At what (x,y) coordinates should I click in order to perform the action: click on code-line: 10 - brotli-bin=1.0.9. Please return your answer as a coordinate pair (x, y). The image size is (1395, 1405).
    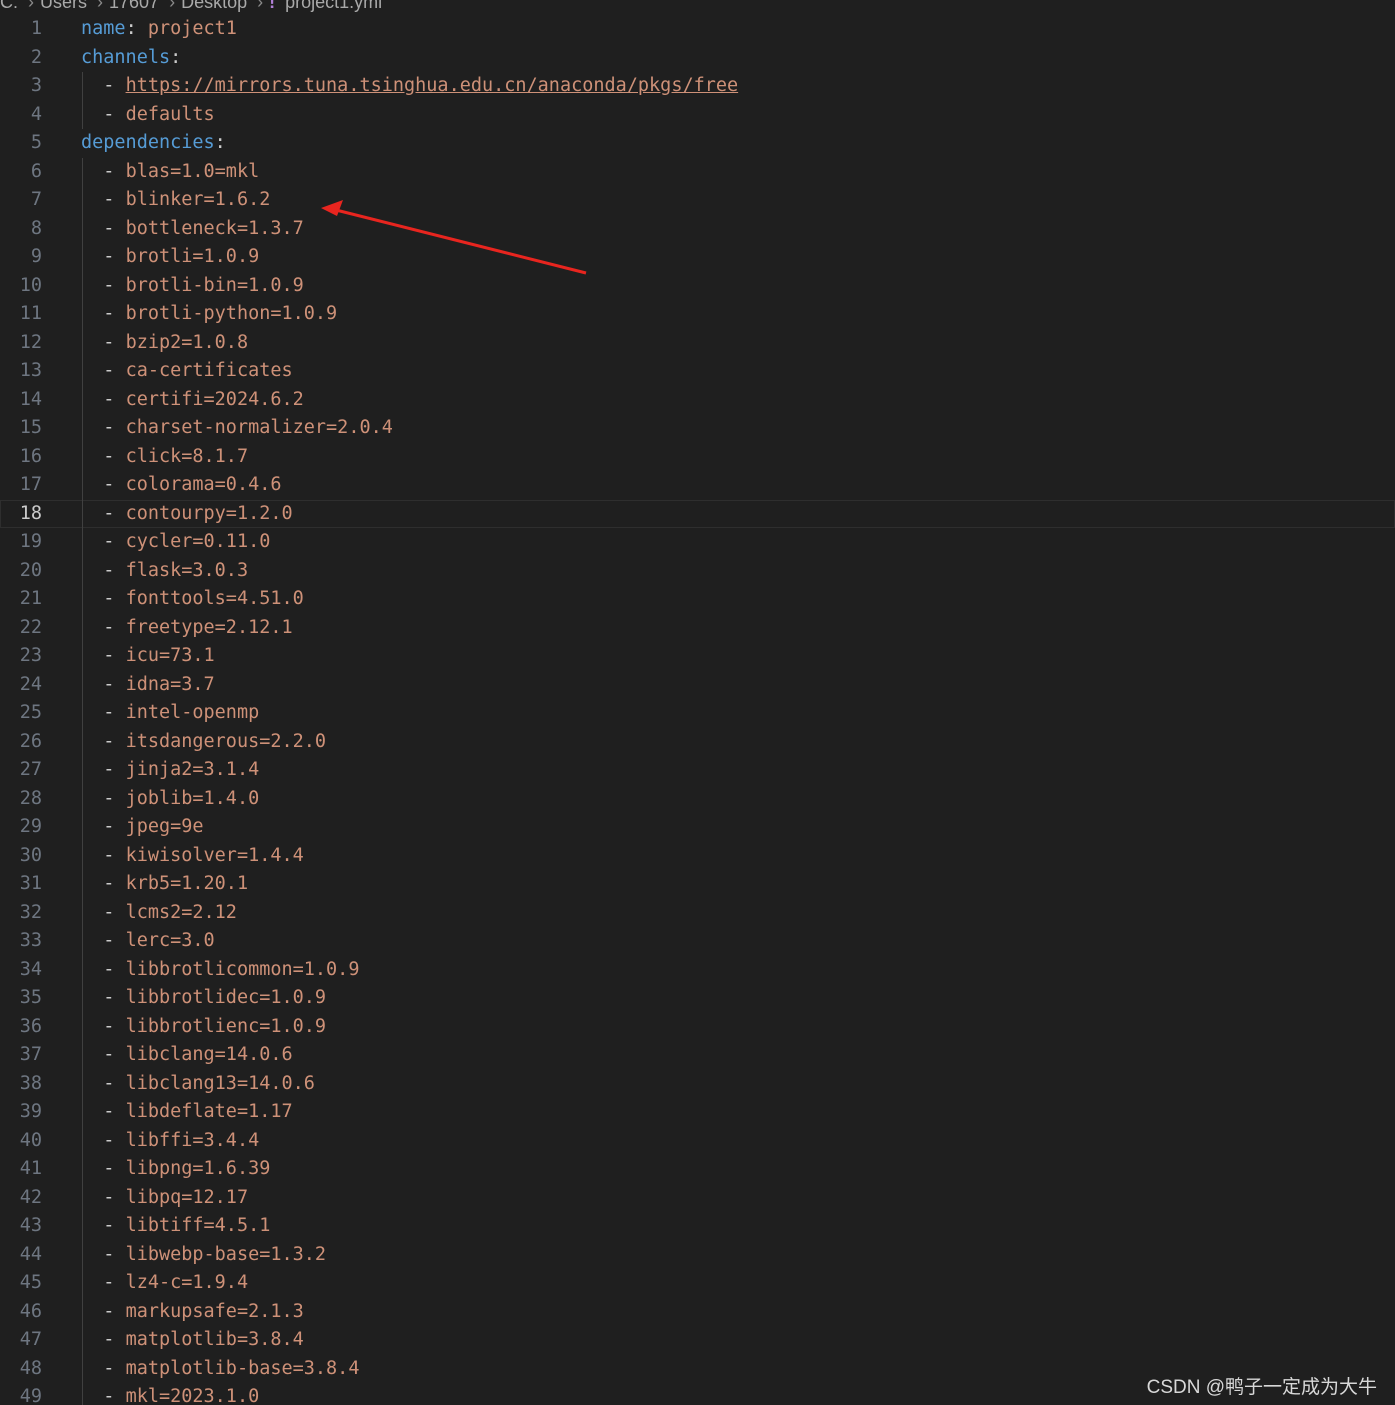
    Looking at the image, I should click on (697, 285).